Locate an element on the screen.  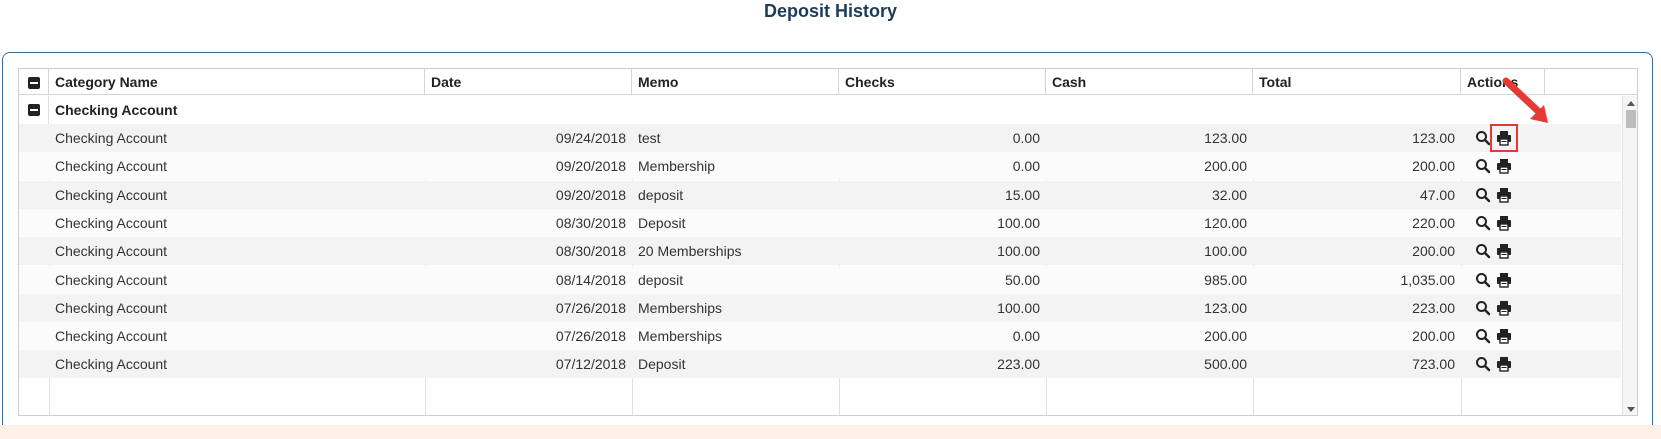
vertical-scrollbar is located at coordinates (1629, 255).